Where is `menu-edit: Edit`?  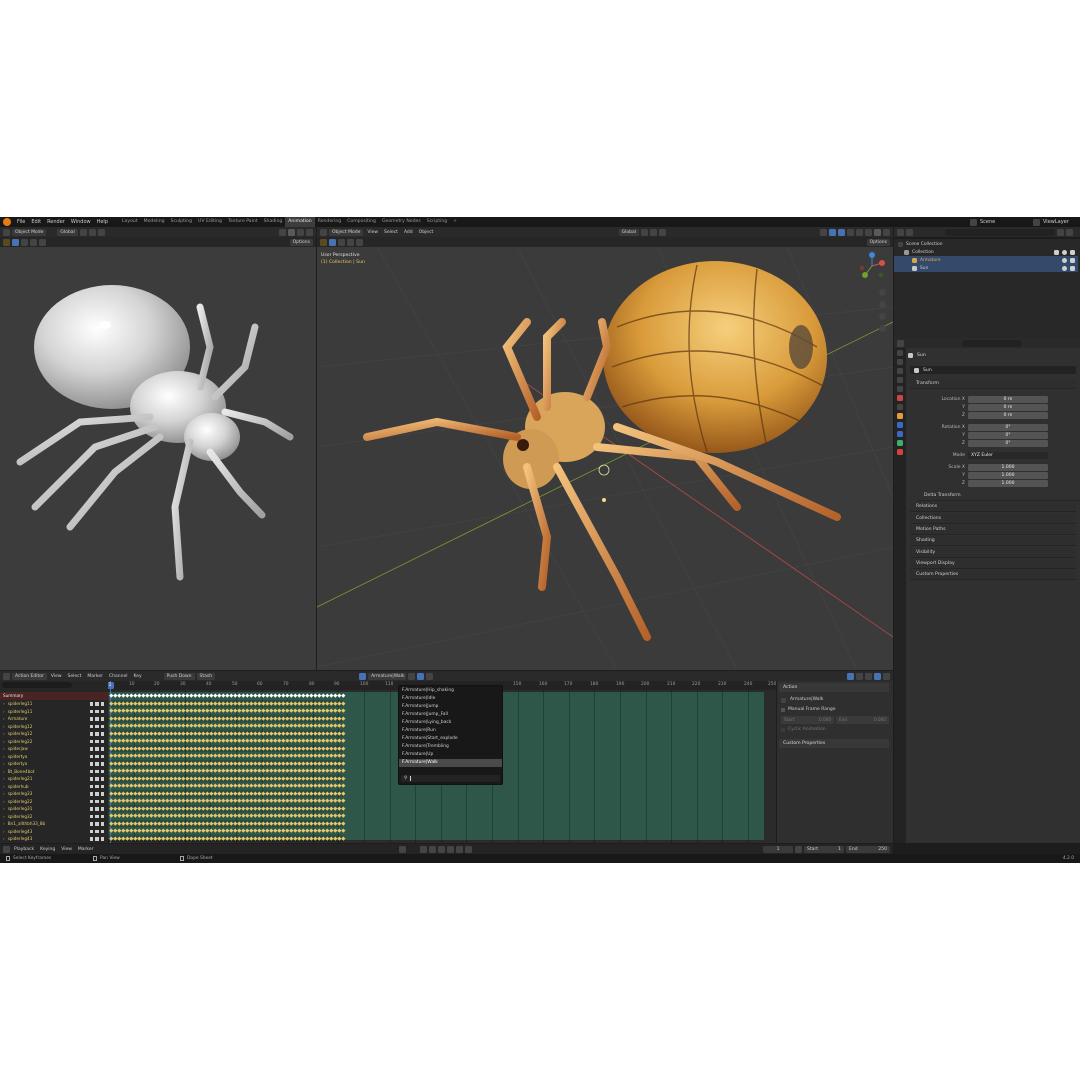
menu-edit: Edit is located at coordinates (36, 222).